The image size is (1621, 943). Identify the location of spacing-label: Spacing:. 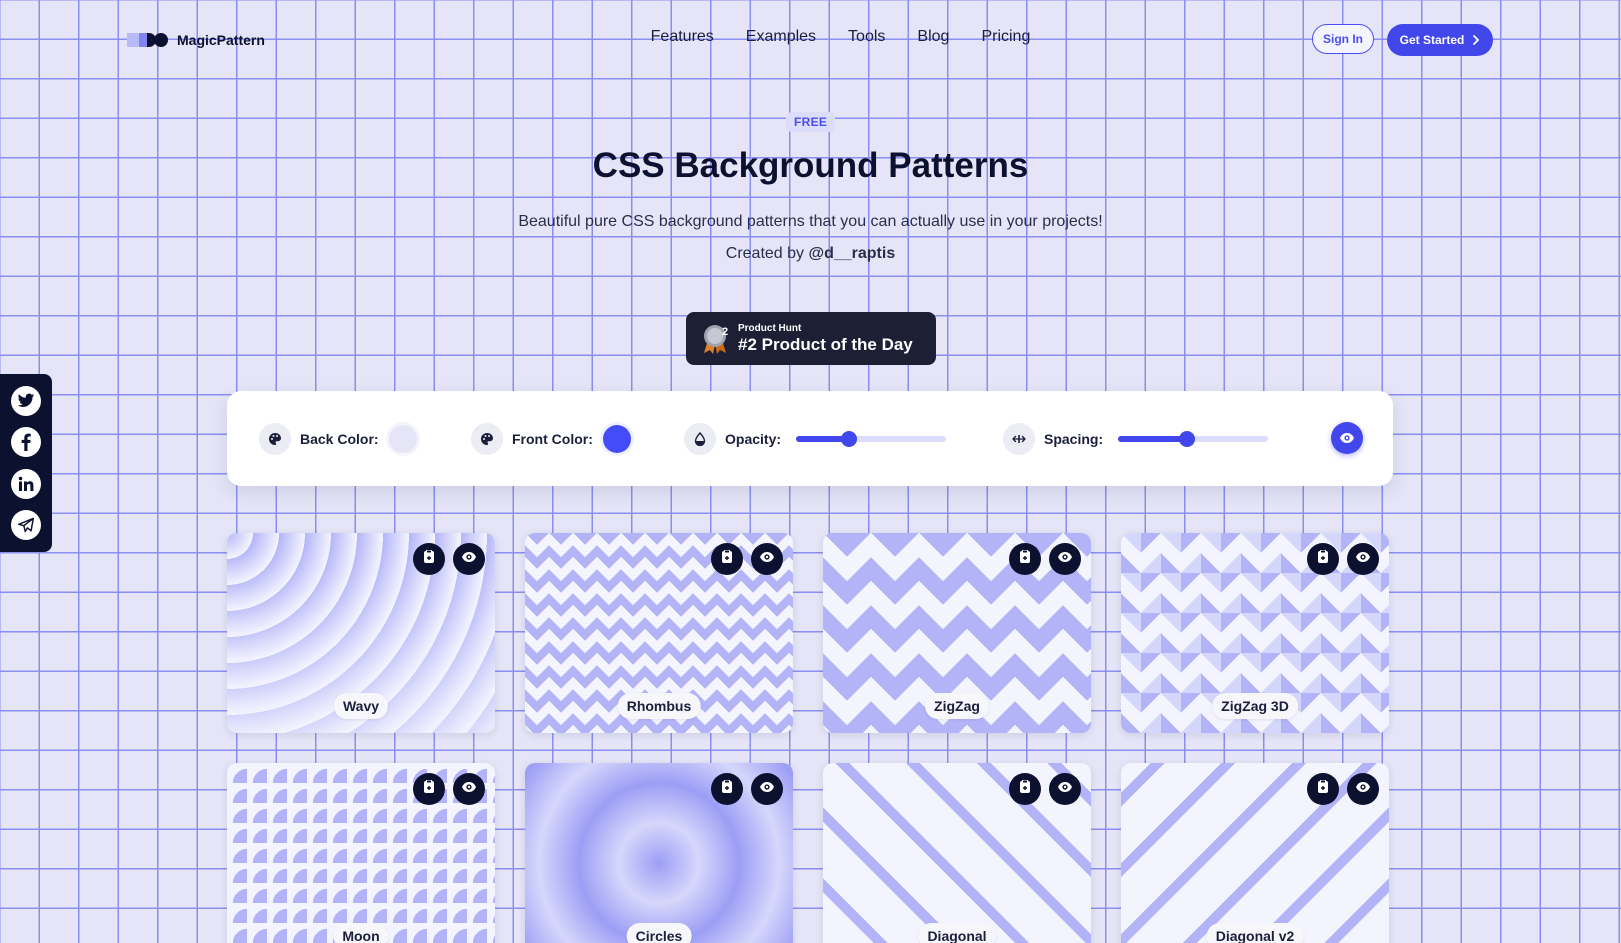
(1074, 439).